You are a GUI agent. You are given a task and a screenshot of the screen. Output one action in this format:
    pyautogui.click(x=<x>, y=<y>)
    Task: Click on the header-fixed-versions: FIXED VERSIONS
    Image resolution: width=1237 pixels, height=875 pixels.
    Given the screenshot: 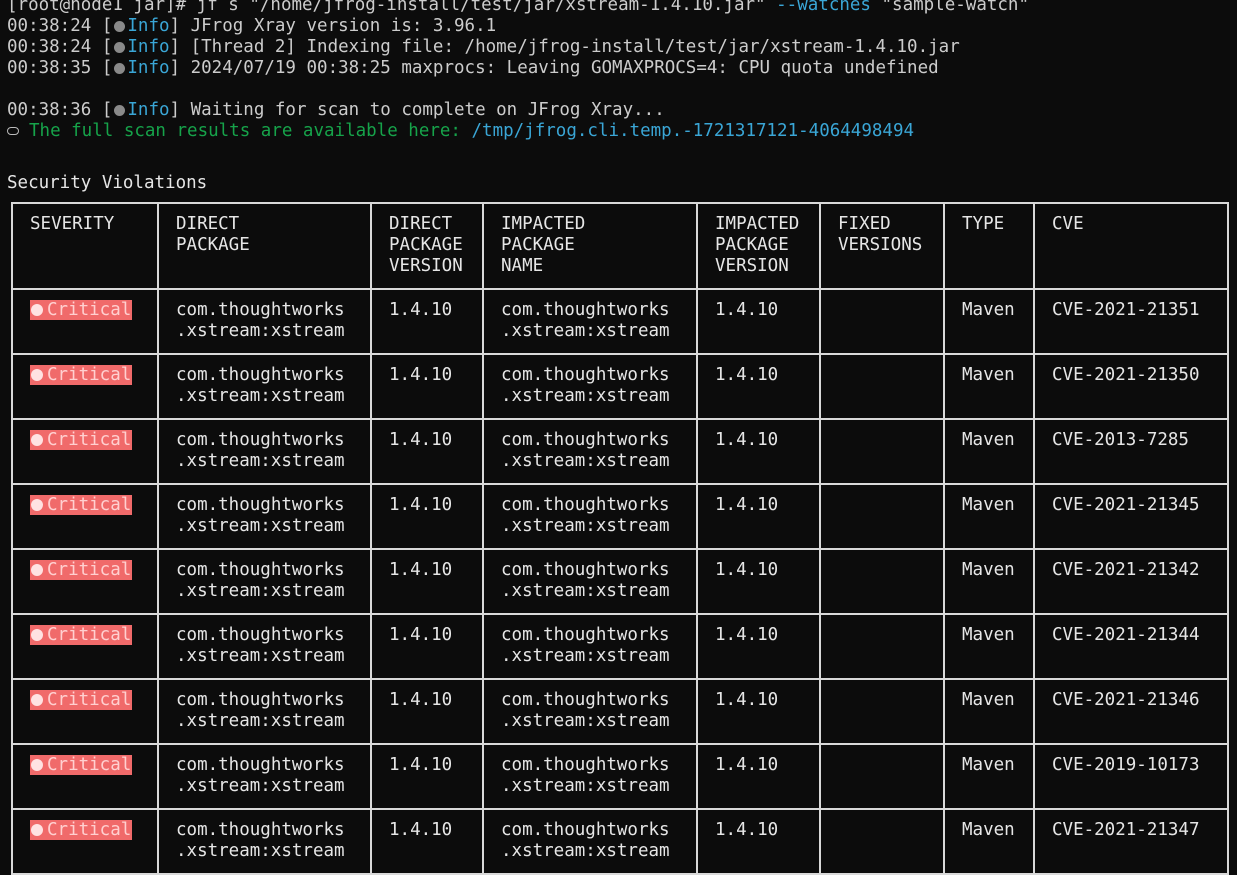 What is the action you would take?
    pyautogui.click(x=882, y=246)
    